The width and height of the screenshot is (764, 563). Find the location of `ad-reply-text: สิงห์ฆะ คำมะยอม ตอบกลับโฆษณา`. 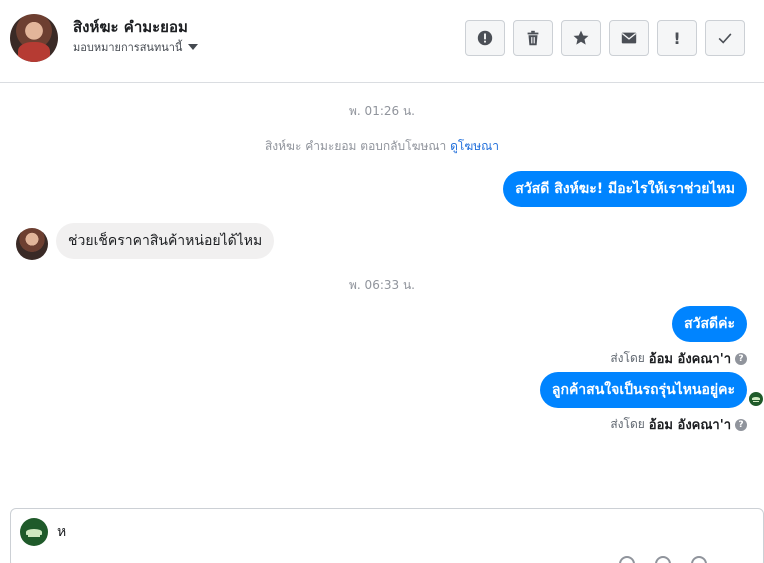

ad-reply-text: สิงห์ฆะ คำมะยอม ตอบกลับโฆษณา is located at coordinates (355, 146).